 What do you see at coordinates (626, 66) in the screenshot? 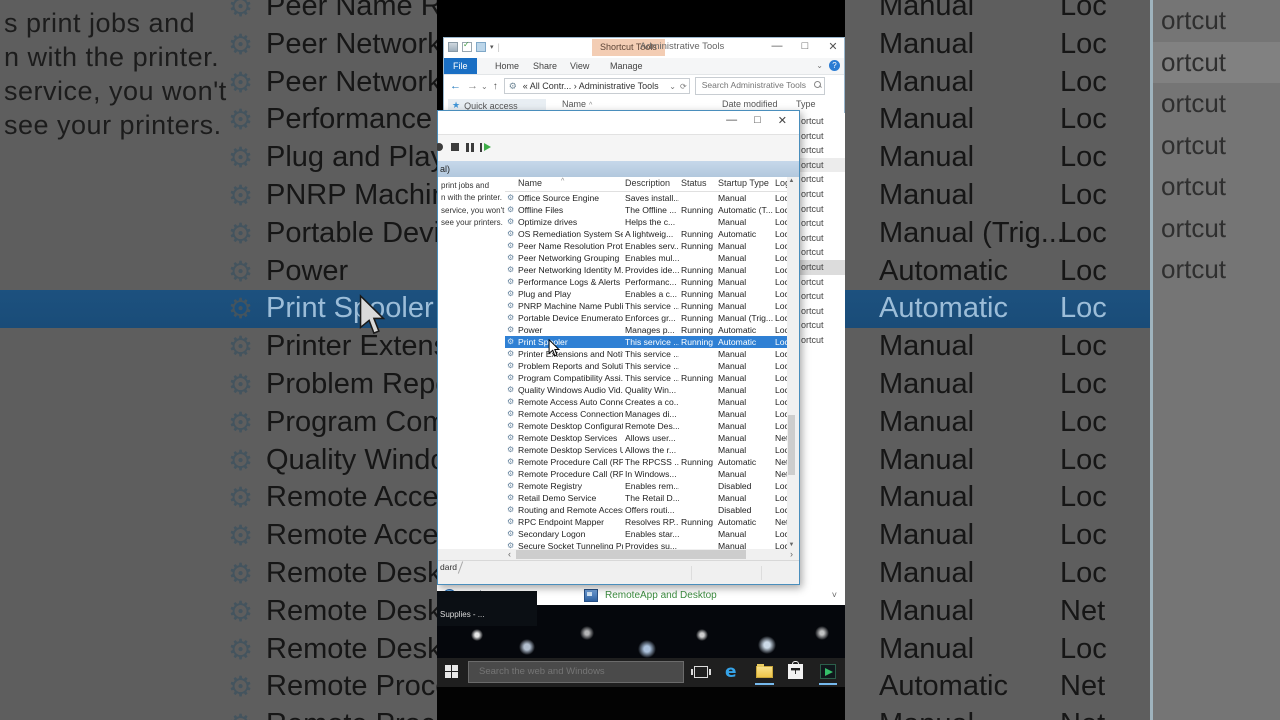
I see `tab-manage: Manage` at bounding box center [626, 66].